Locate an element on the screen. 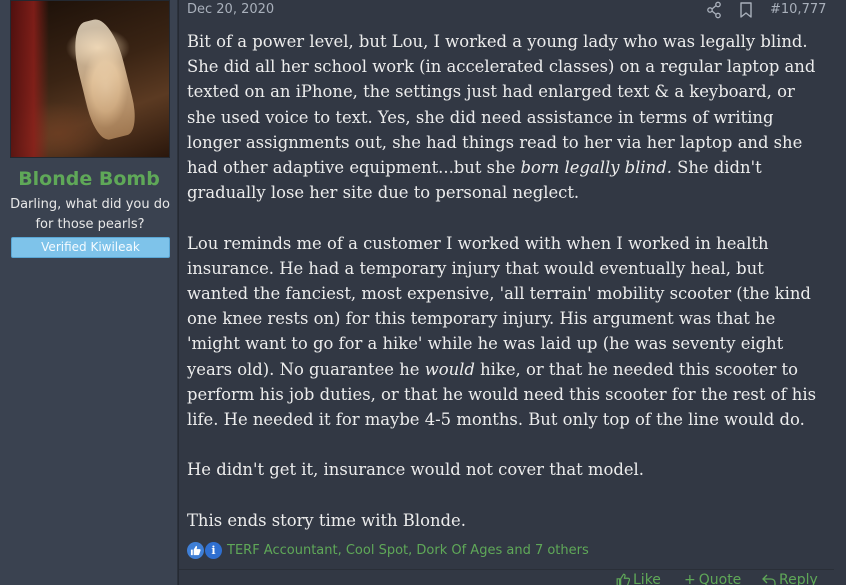 The height and width of the screenshot is (585, 846). quote-label: Quote is located at coordinates (720, 578).